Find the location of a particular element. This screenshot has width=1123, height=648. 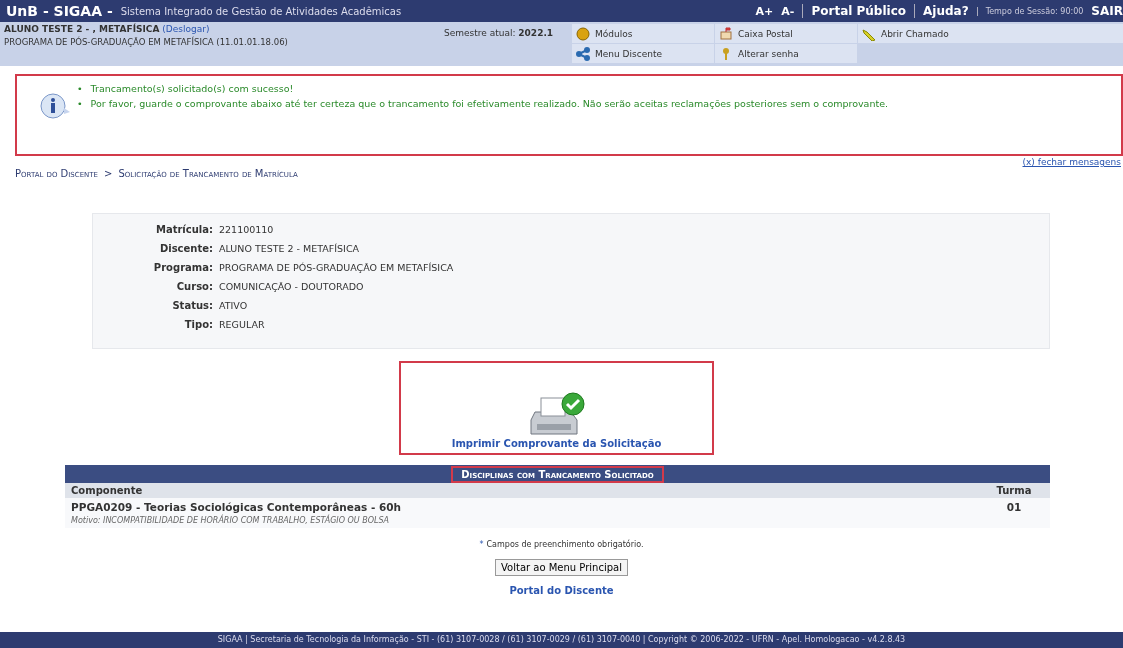

semester-value: 2022.1 is located at coordinates (536, 33).